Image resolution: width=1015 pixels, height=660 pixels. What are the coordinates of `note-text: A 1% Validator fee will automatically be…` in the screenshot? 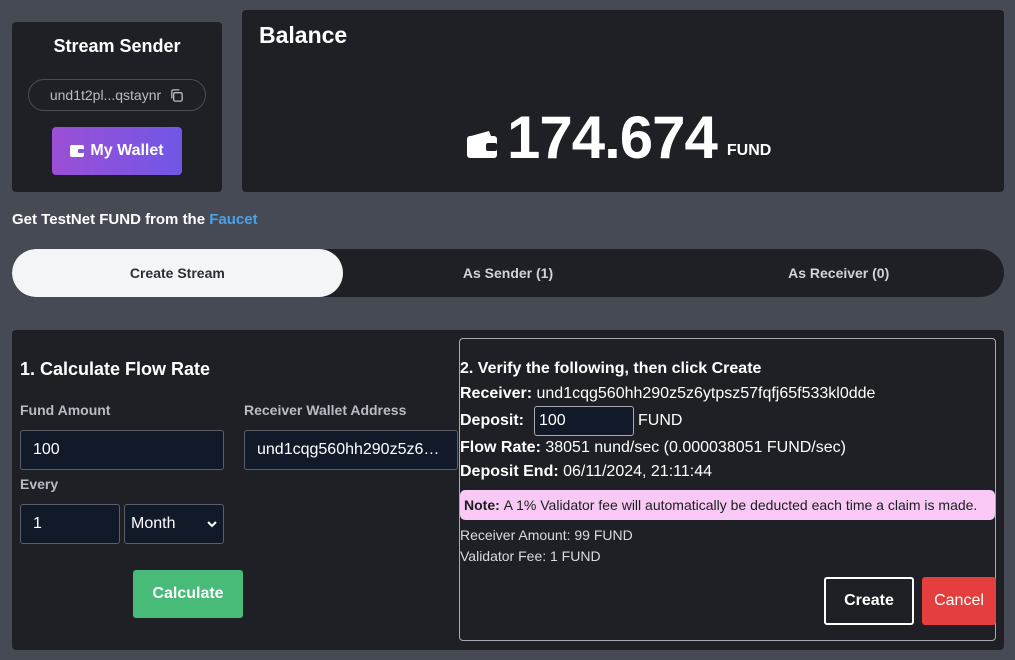 It's located at (740, 505).